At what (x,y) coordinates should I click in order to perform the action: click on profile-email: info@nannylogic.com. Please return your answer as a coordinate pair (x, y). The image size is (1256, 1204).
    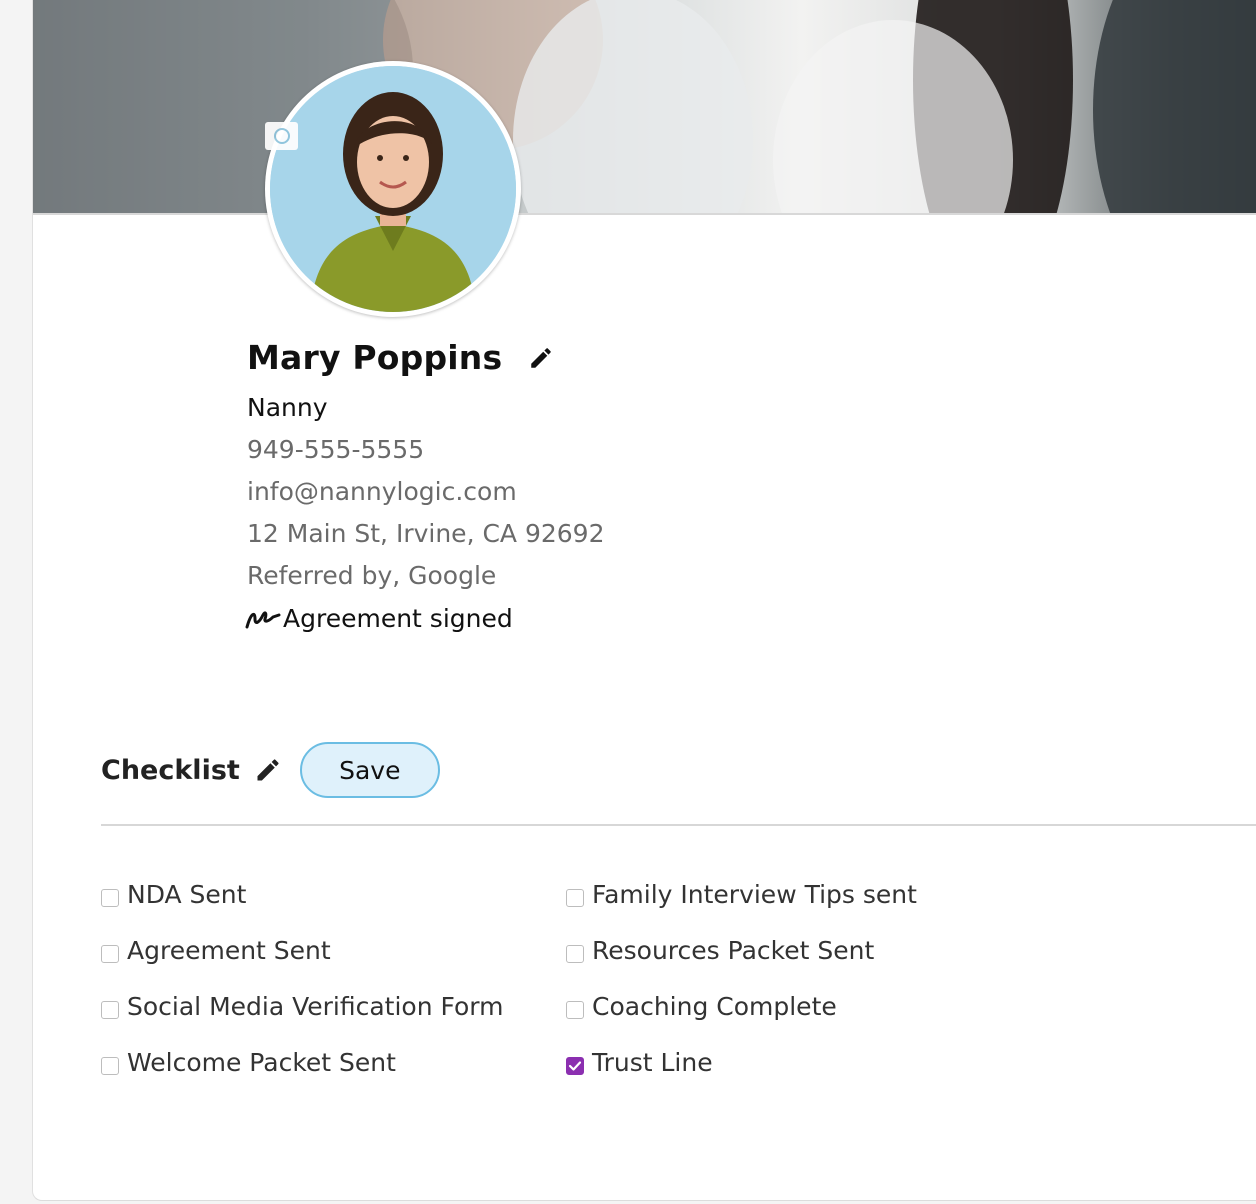
    Looking at the image, I should click on (382, 491).